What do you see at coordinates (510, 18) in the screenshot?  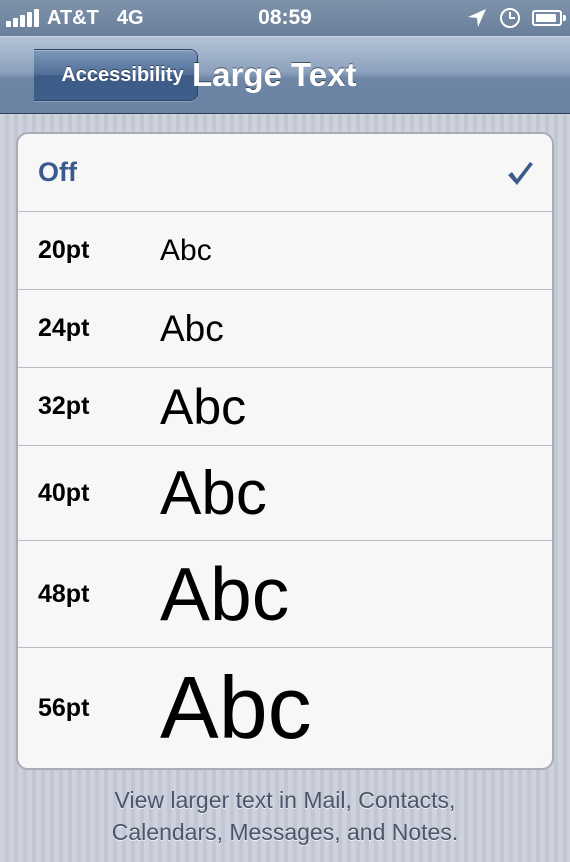 I see `clock-icon` at bounding box center [510, 18].